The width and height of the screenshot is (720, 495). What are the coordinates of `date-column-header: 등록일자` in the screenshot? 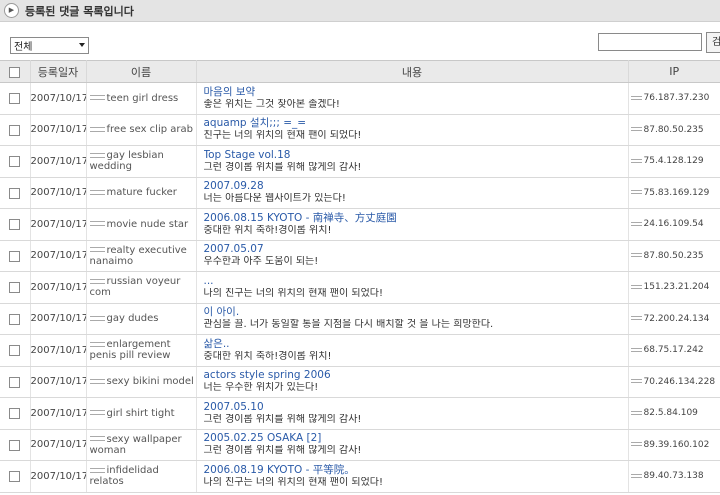 It's located at (58, 71).